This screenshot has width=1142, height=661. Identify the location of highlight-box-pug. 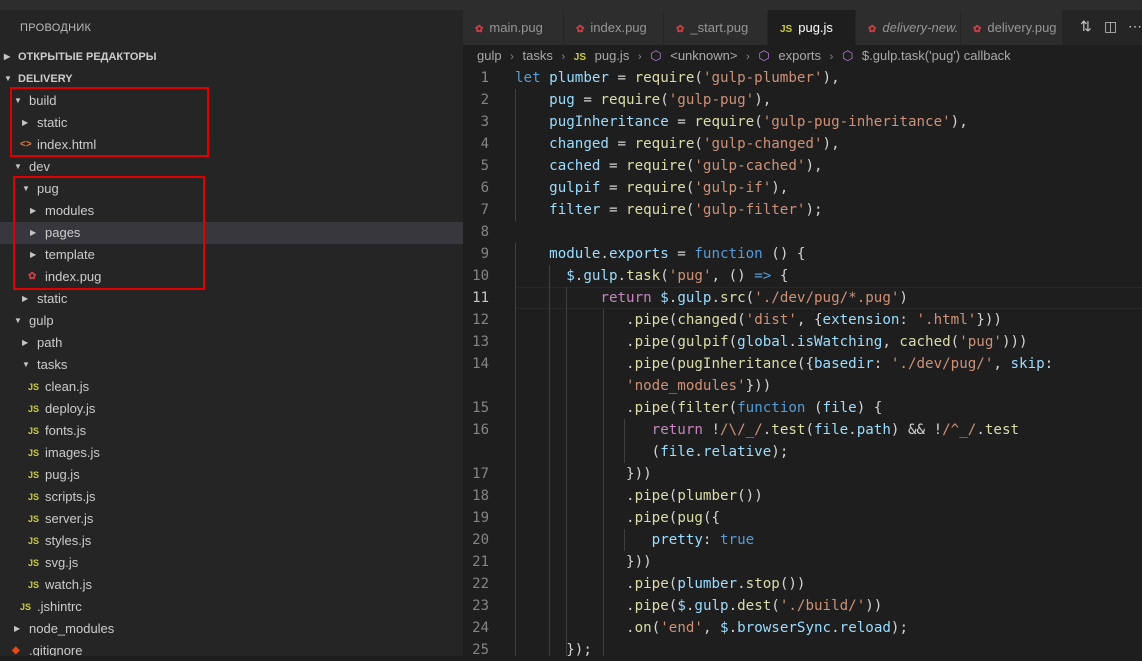
(109, 233).